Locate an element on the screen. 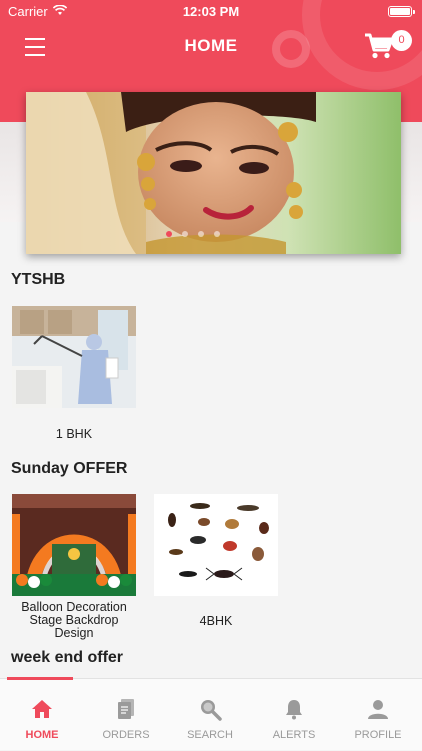 The height and width of the screenshot is (751, 422). status-time: 12:03 PM is located at coordinates (211, 11).